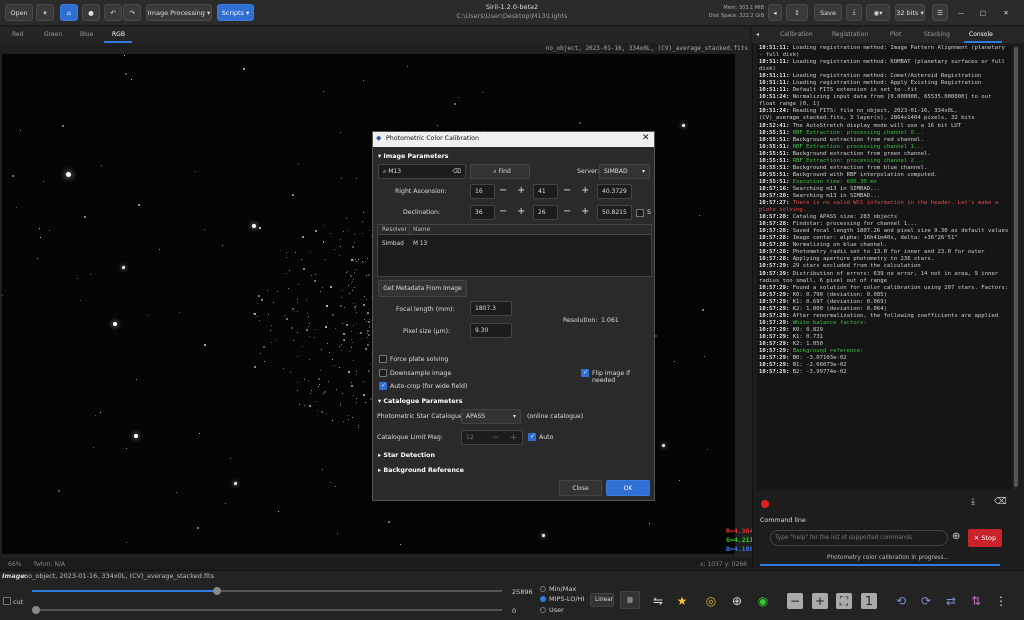 Image resolution: width=1024 pixels, height=620 pixels. What do you see at coordinates (521, 191) in the screenshot?
I see `ra-hours-plus: +` at bounding box center [521, 191].